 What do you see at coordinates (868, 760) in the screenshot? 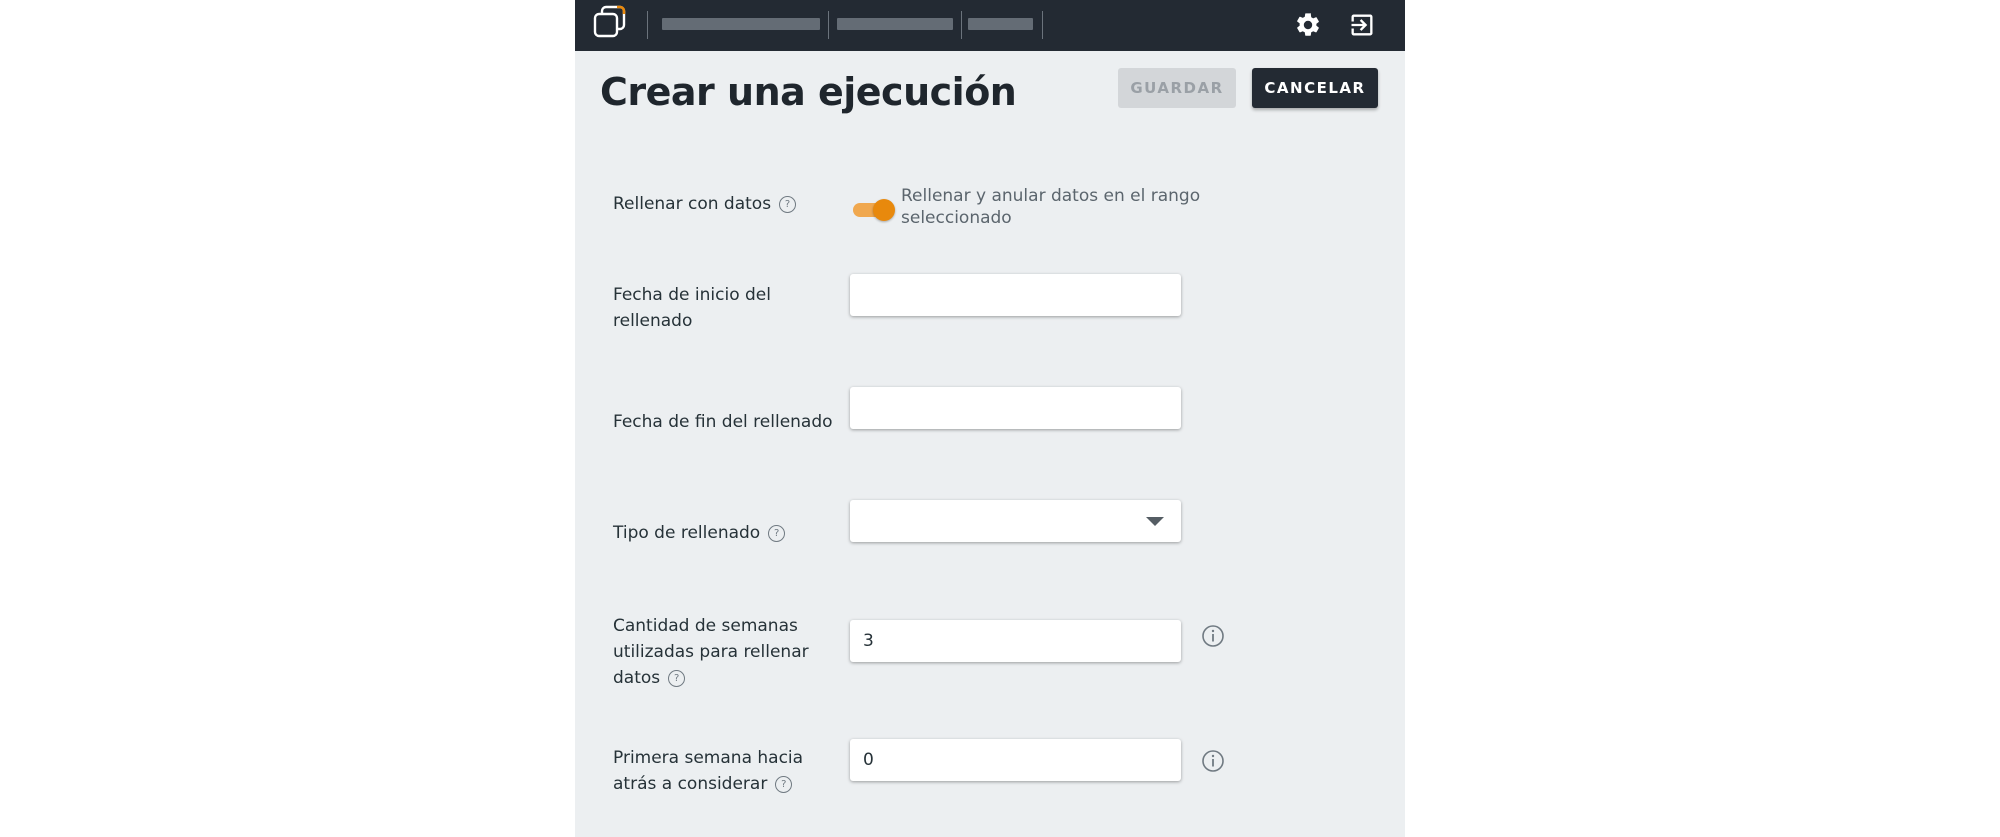
I see `first-week-value: 0` at bounding box center [868, 760].